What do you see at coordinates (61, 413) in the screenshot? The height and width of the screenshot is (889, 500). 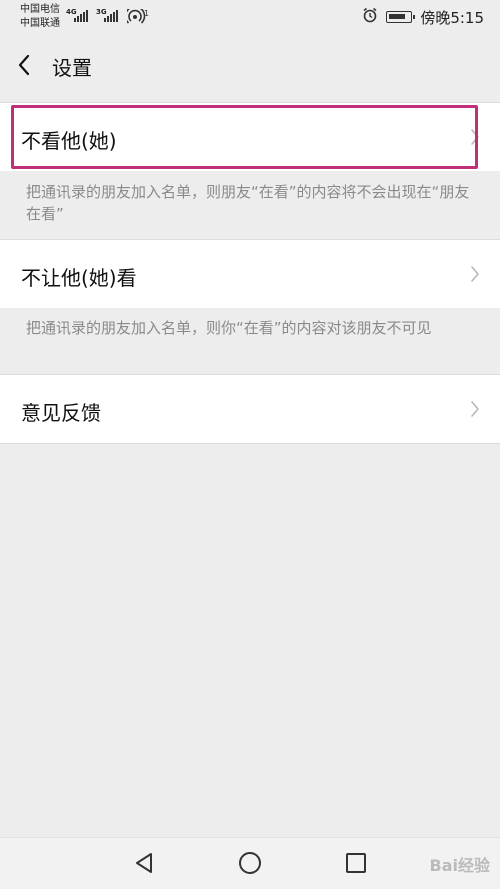 I see `setting-item-label: 意见反馈` at bounding box center [61, 413].